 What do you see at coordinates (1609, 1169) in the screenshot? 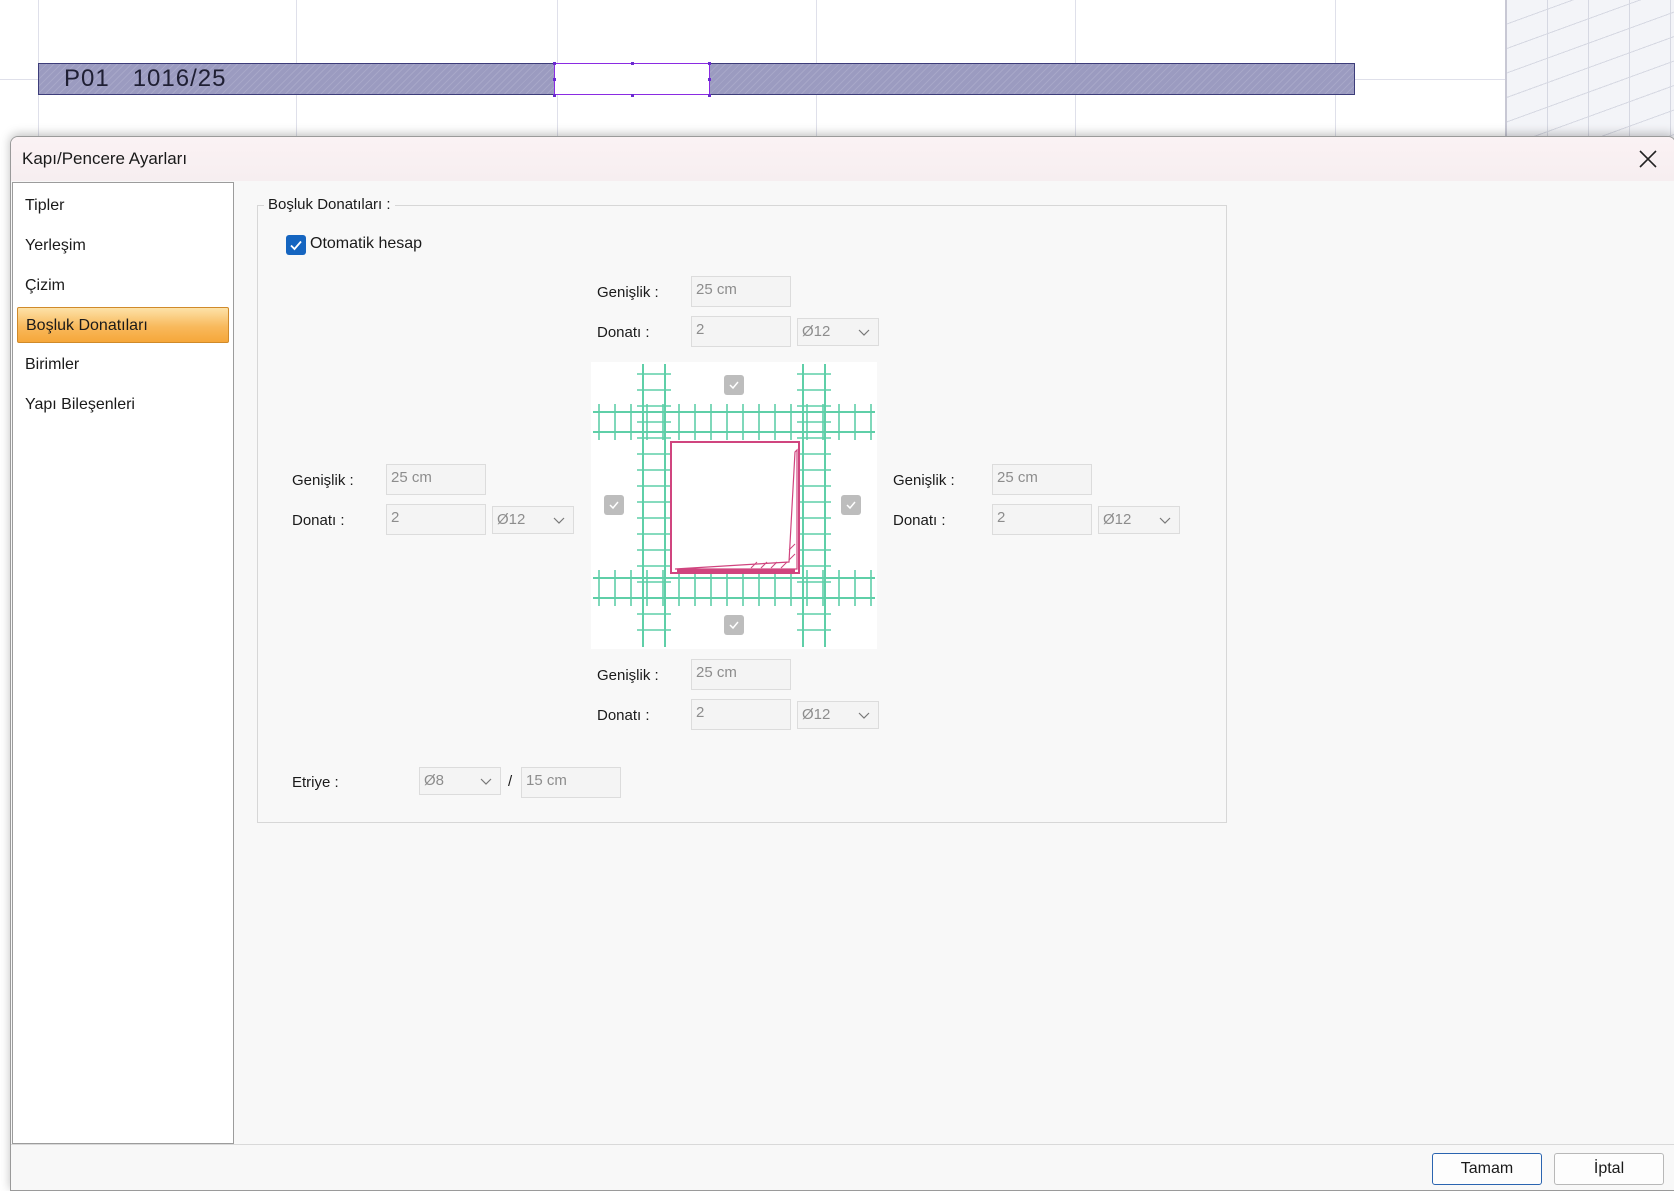
I see `cancel-button: İptal` at bounding box center [1609, 1169].